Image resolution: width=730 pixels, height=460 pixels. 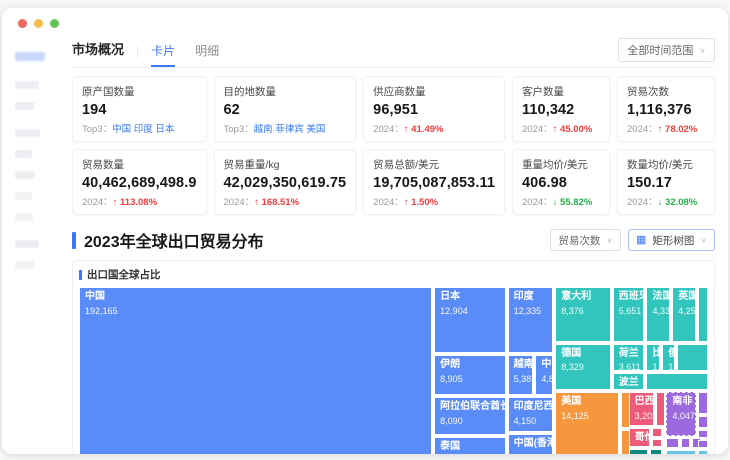 What do you see at coordinates (470, 375) in the screenshot?
I see `treemap-node-伊朗: 伊朗 8,905` at bounding box center [470, 375].